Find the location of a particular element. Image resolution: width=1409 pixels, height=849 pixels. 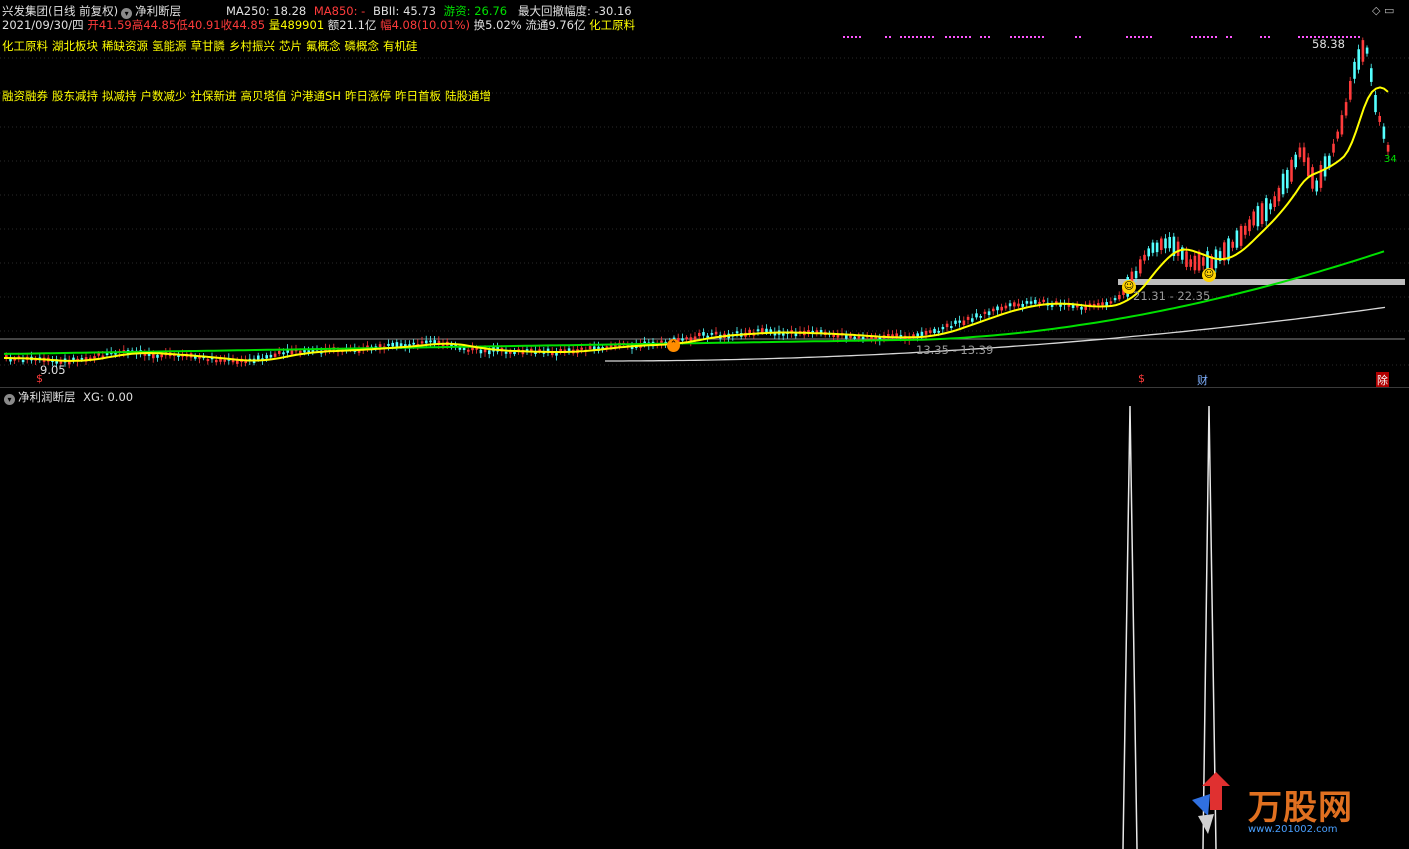

concept-tag: 磷概念 is located at coordinates (362, 46).